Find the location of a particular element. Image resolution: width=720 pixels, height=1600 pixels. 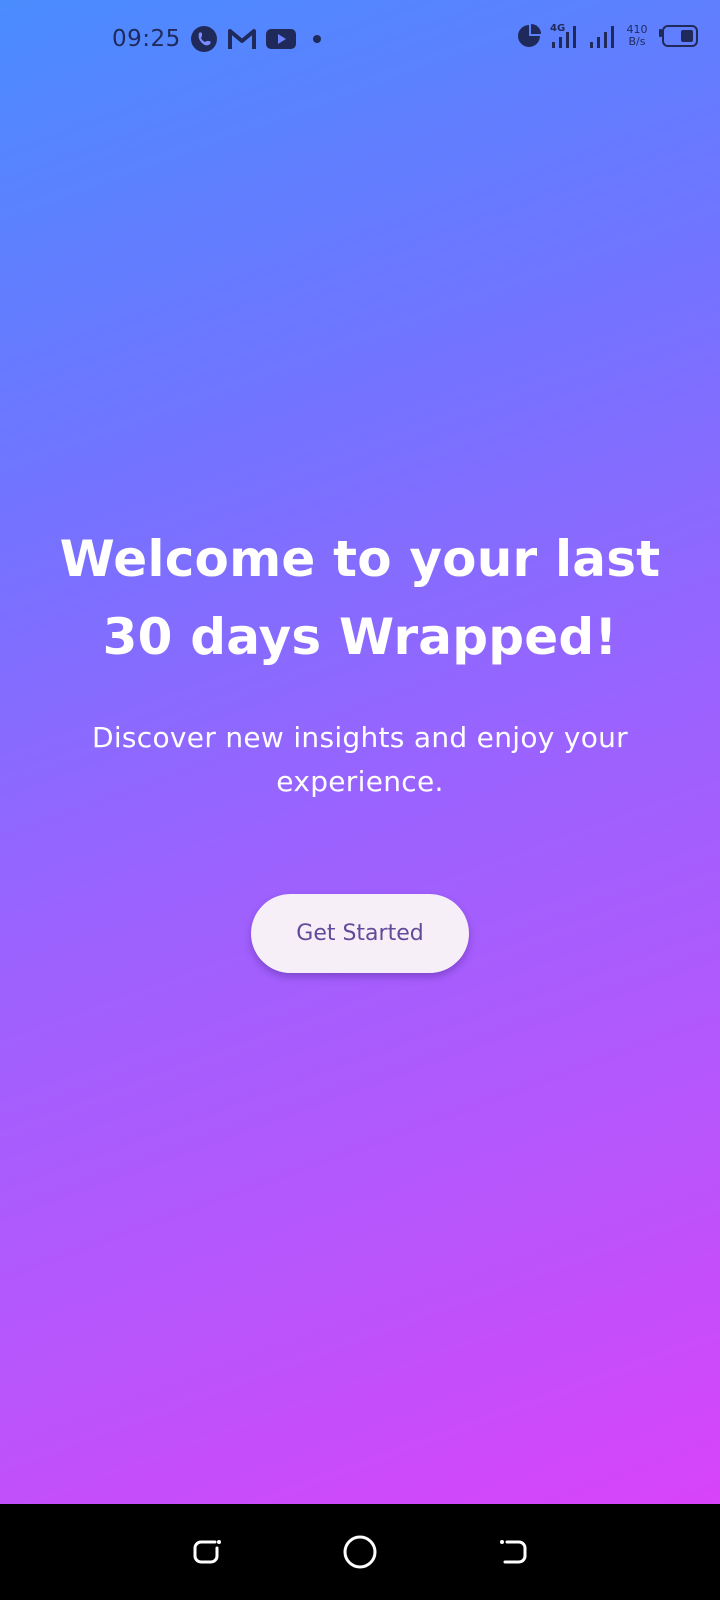

gmail-icon is located at coordinates (242, 39).